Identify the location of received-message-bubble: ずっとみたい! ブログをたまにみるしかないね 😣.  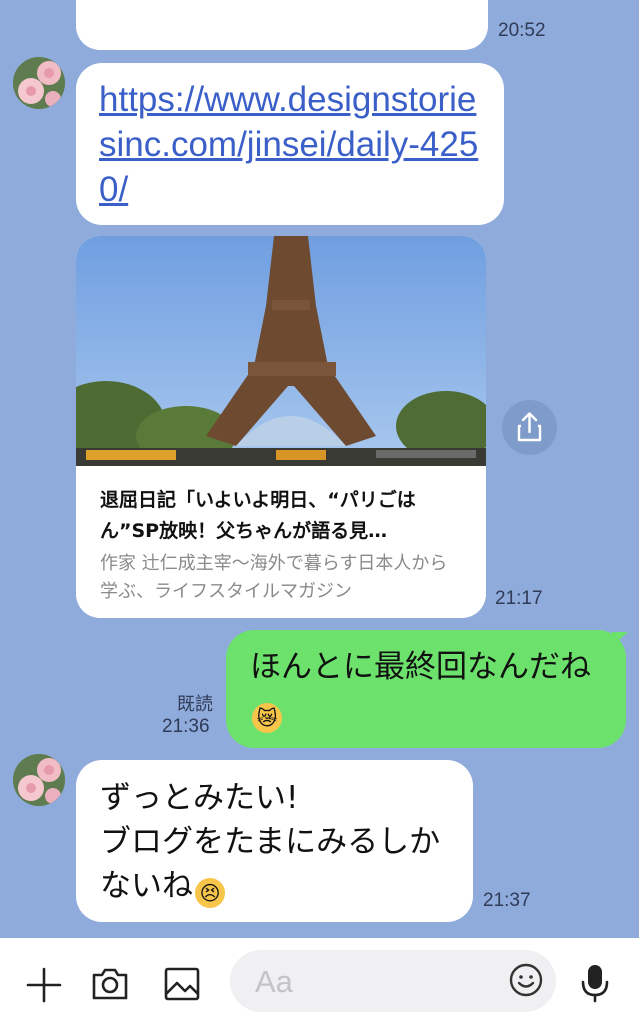
(274, 841).